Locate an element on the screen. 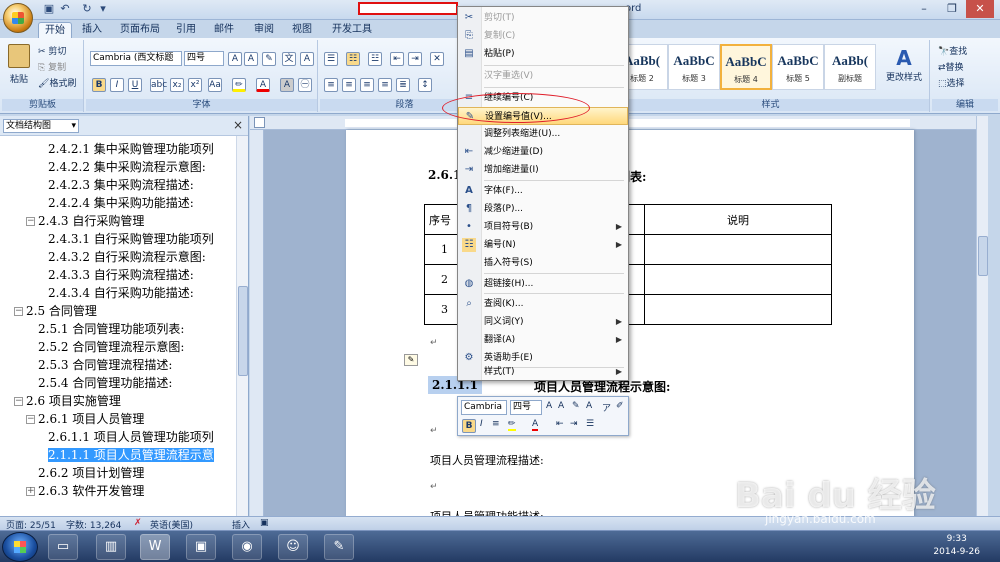  close-icon: ✕ is located at coordinates (980, 9).